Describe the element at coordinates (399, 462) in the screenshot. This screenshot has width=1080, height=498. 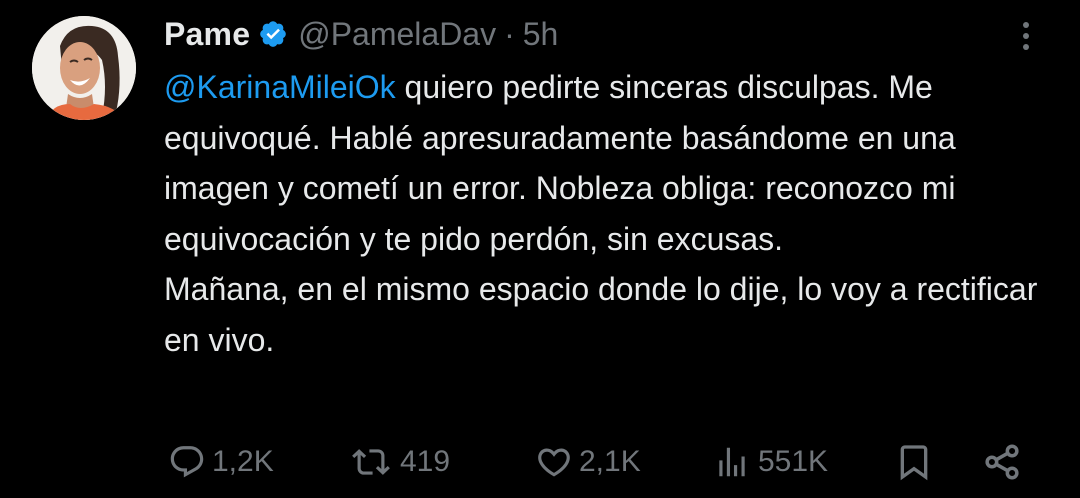
I see `repost-button: 419` at that location.